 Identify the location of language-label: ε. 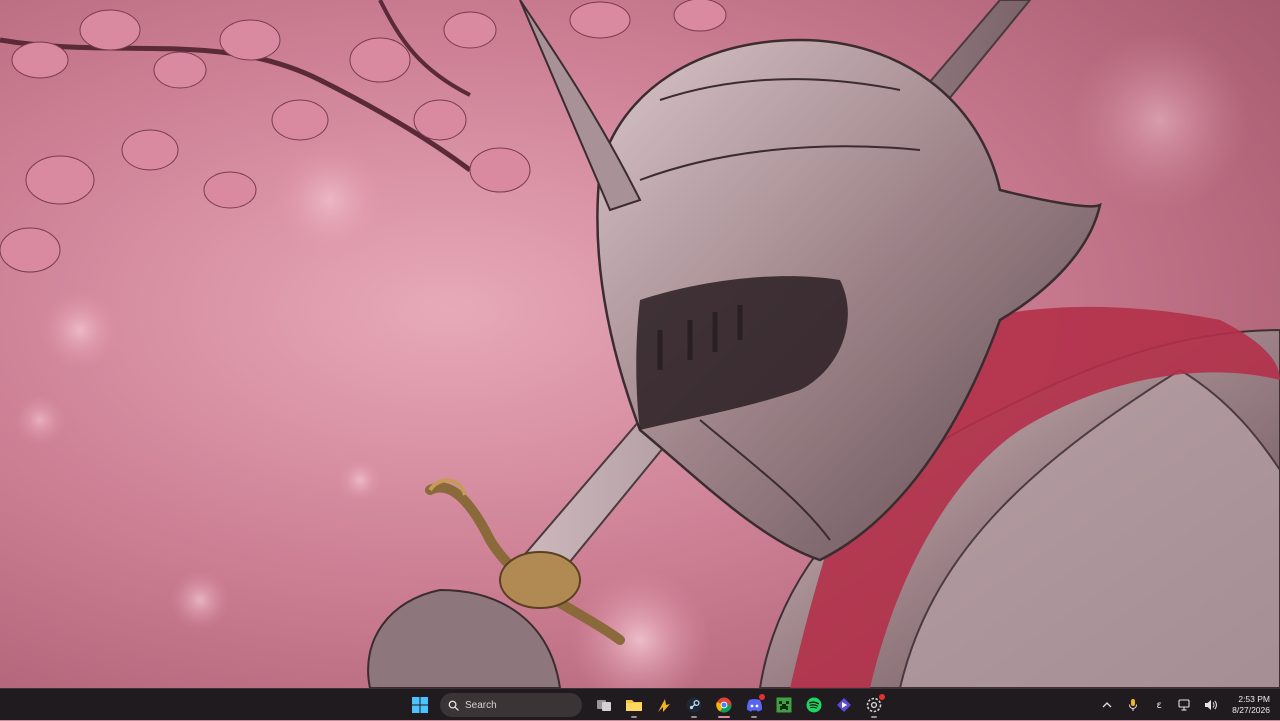
(1159, 705).